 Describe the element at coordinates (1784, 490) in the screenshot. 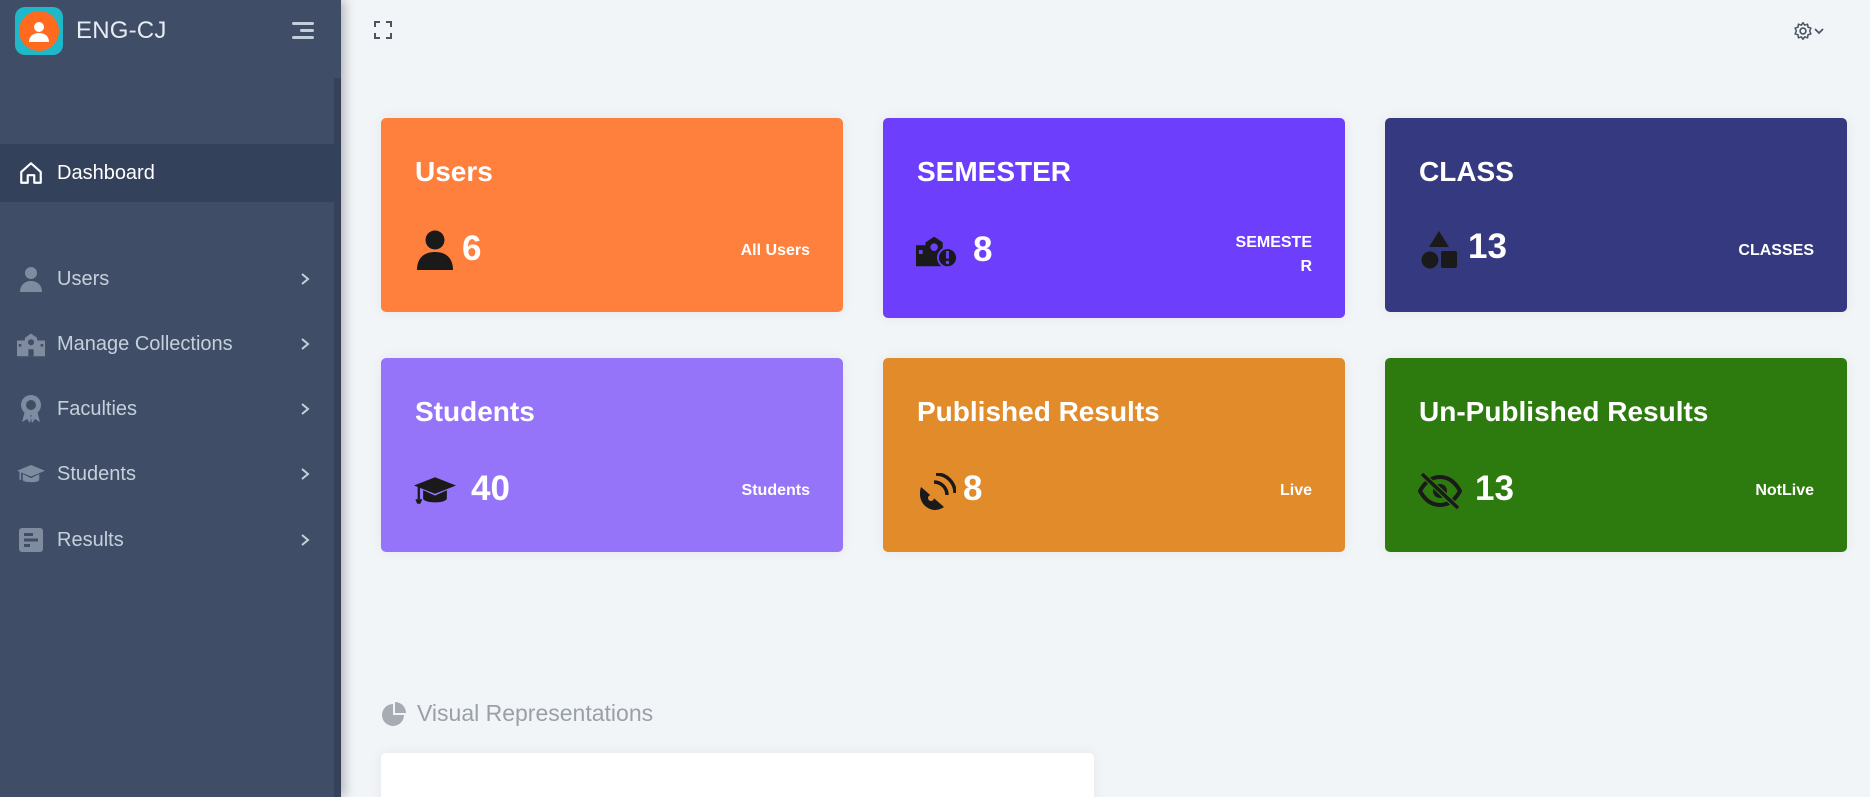

I see `card-caption: NotLive` at that location.